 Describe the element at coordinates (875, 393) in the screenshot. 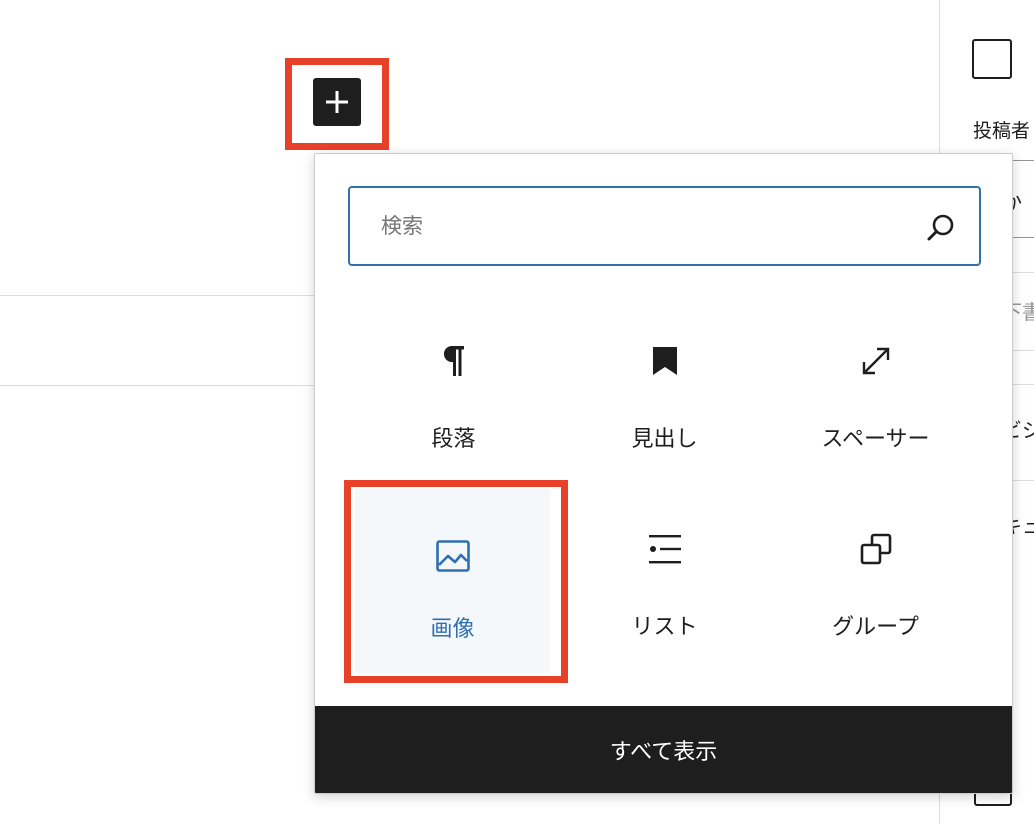

I see `block-item-spacer: スペーサー` at that location.